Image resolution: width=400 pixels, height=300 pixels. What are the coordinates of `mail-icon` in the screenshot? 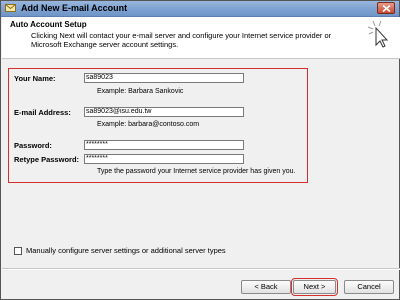 It's located at (10, 8).